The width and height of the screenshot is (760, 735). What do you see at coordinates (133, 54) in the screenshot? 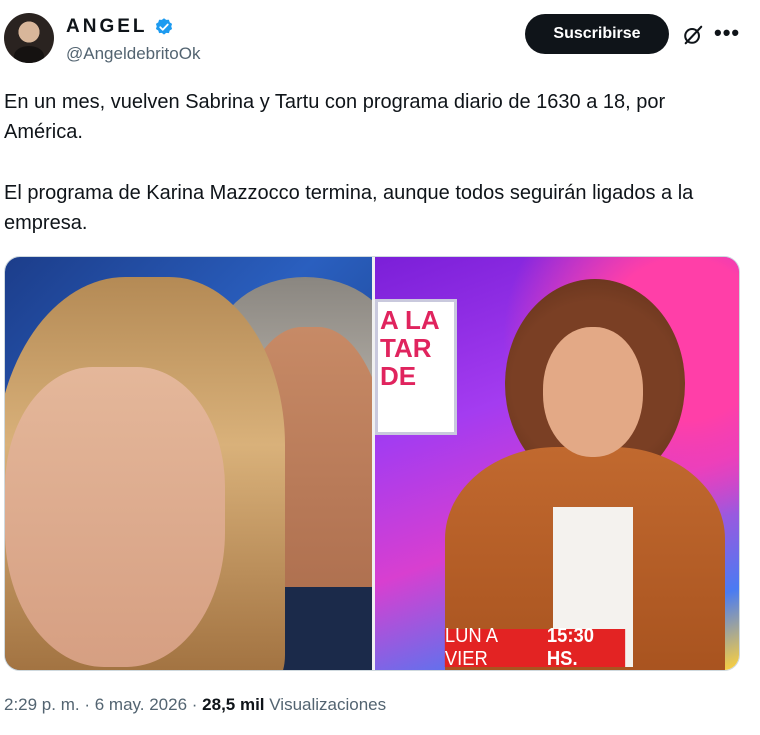
I see `author-handle: @AngeldebritoOk` at bounding box center [133, 54].